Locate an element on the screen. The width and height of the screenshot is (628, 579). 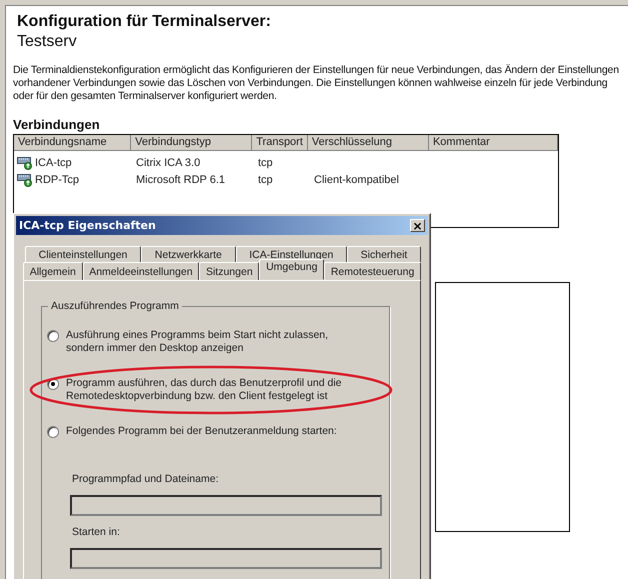
radio-label: Programm ausführen, das durch das Benutzerprofil und die Remotedesktopverbindung bzw. den Client festgelegt ist is located at coordinates (204, 390).